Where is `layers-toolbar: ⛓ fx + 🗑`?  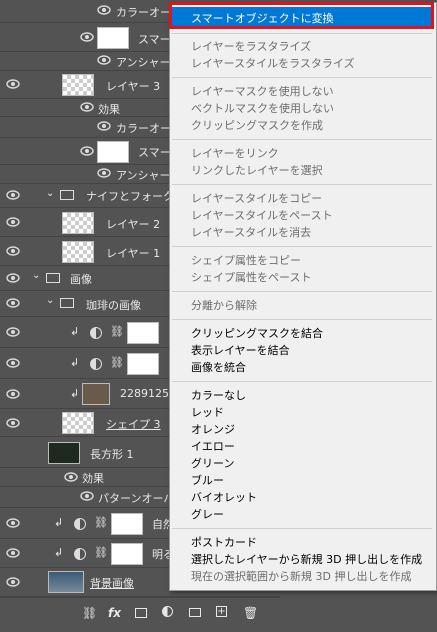
layers-toolbar: ⛓ fx + 🗑 is located at coordinates (140, 614).